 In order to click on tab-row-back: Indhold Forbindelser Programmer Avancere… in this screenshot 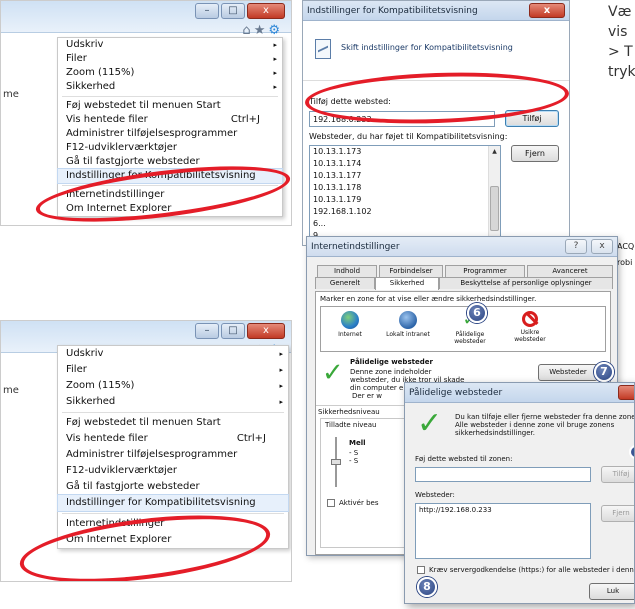, I will do `click(465, 271)`.